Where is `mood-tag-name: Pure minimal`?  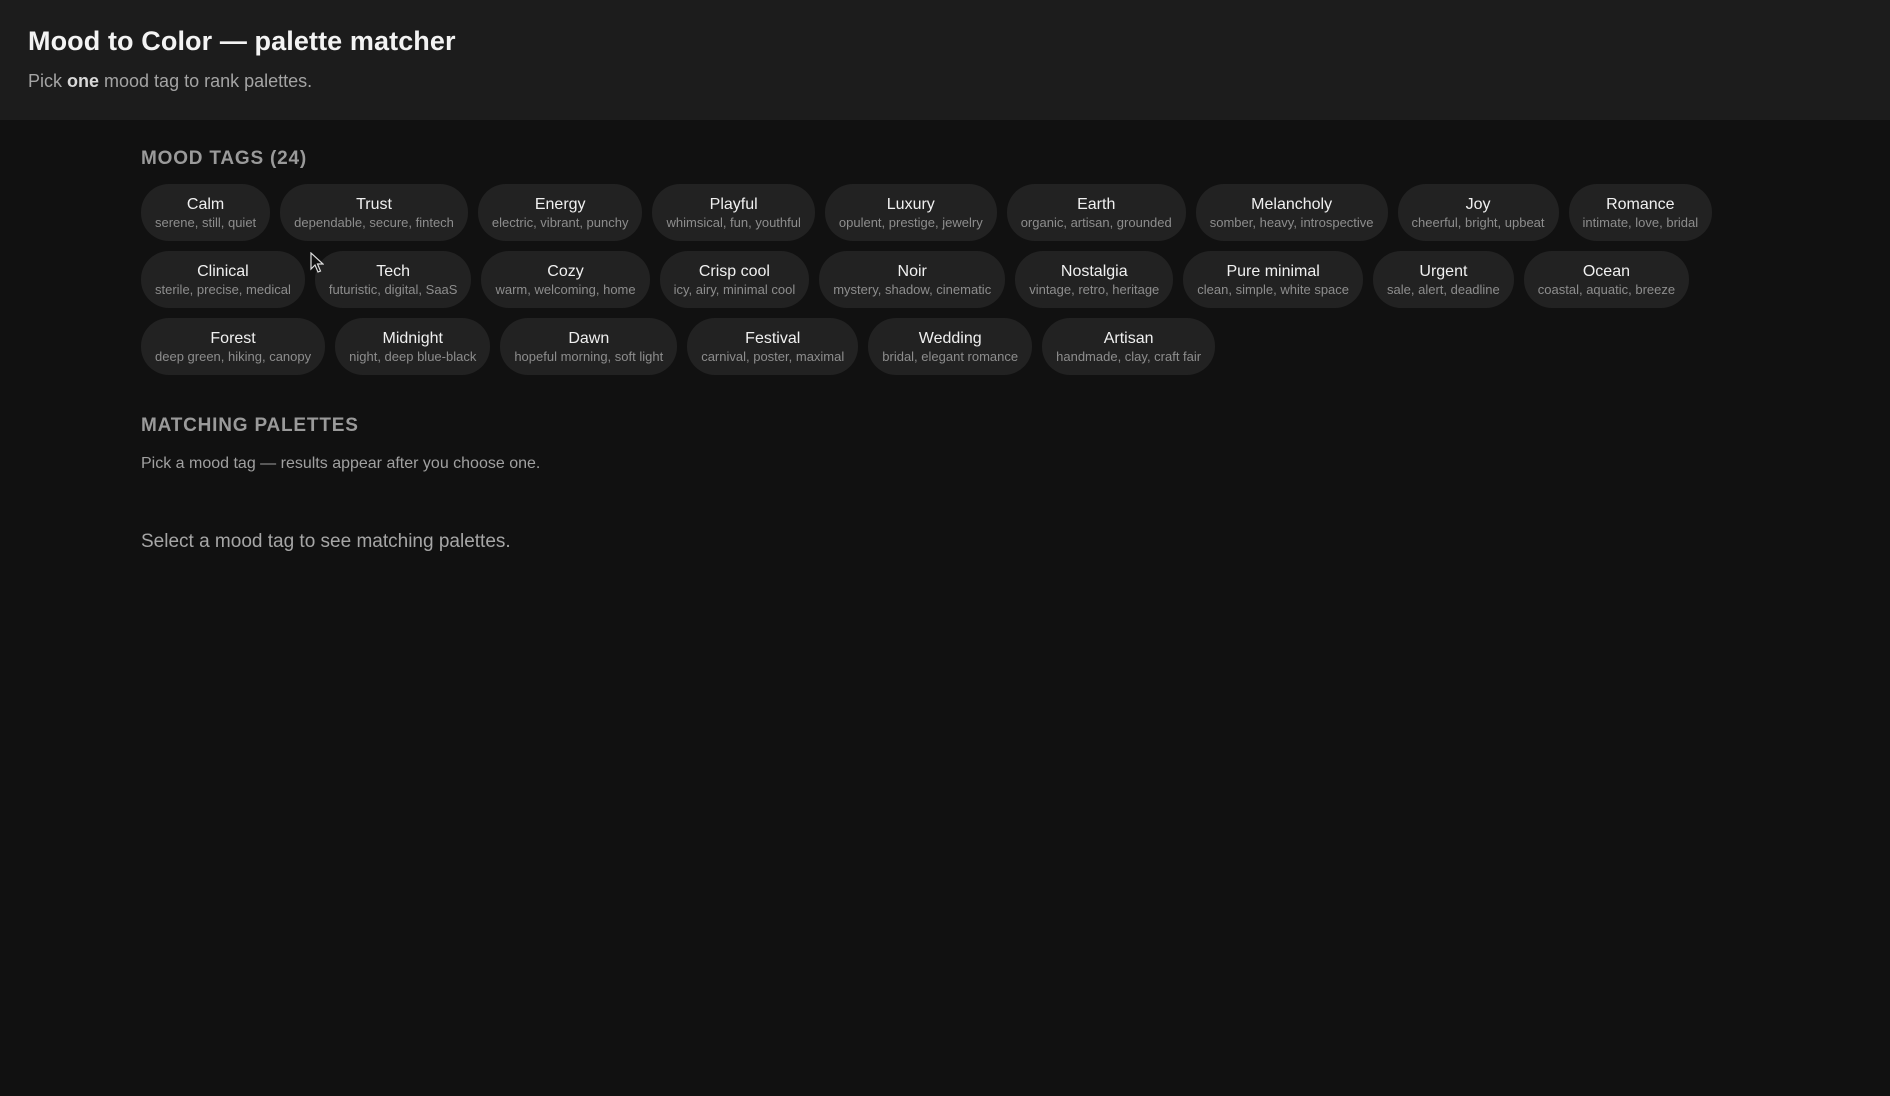 mood-tag-name: Pure minimal is located at coordinates (1273, 271).